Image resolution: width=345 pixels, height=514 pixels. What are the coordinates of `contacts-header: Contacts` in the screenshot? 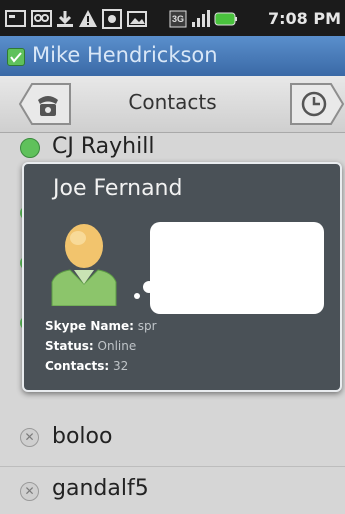 It's located at (172, 104).